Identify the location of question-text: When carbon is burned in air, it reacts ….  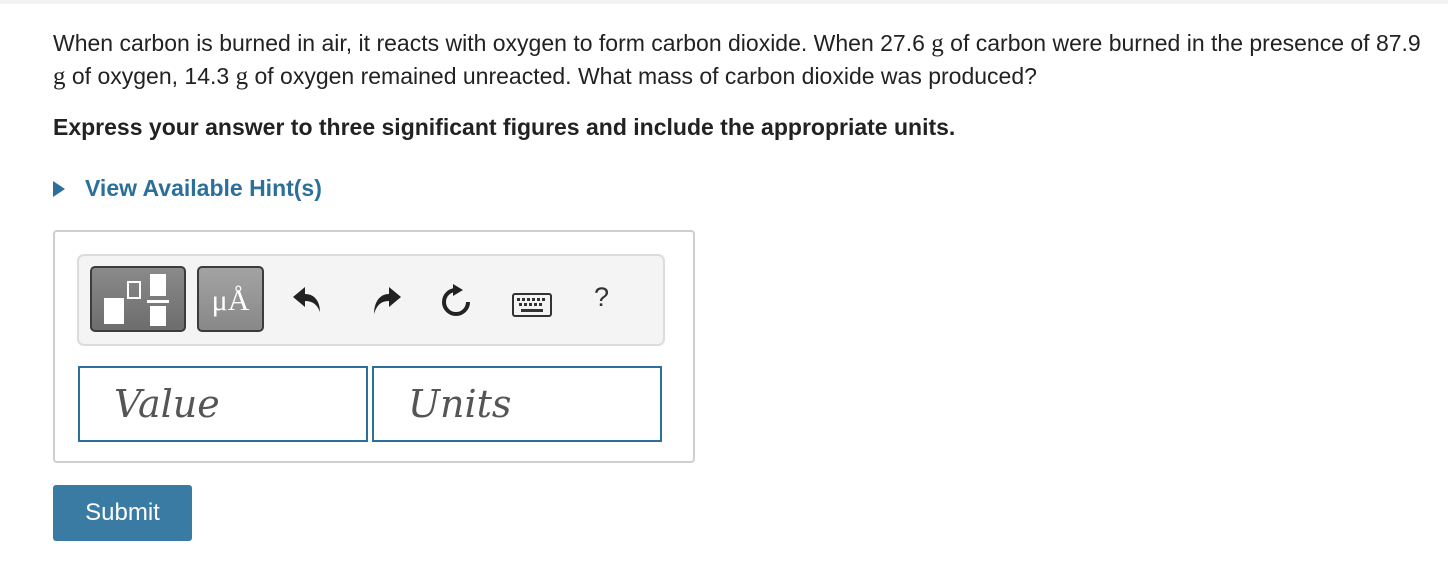
(738, 60).